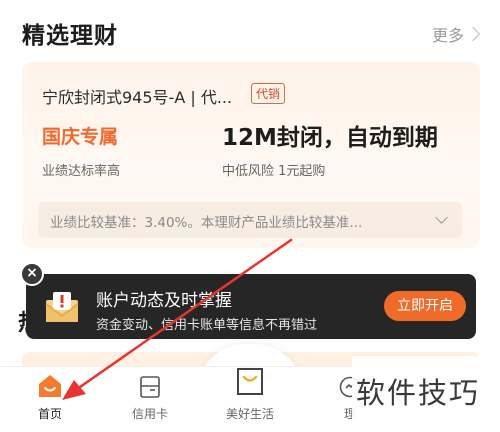 This screenshot has width=500, height=432. What do you see at coordinates (50, 386) in the screenshot?
I see `home-icon` at bounding box center [50, 386].